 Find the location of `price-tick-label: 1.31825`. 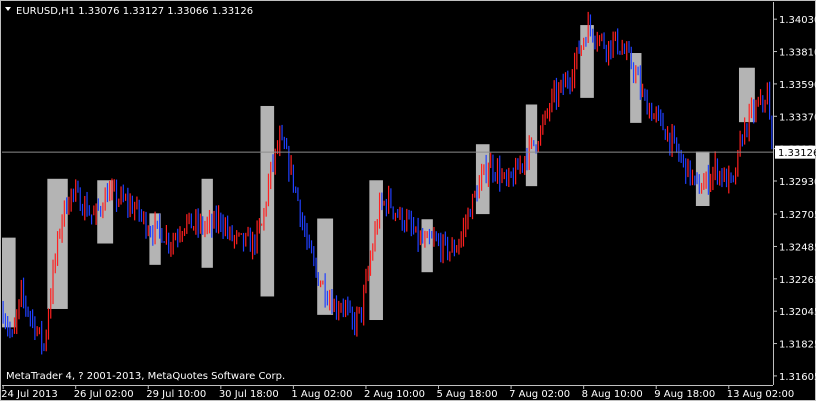

price-tick-label: 1.31825 is located at coordinates (797, 345).